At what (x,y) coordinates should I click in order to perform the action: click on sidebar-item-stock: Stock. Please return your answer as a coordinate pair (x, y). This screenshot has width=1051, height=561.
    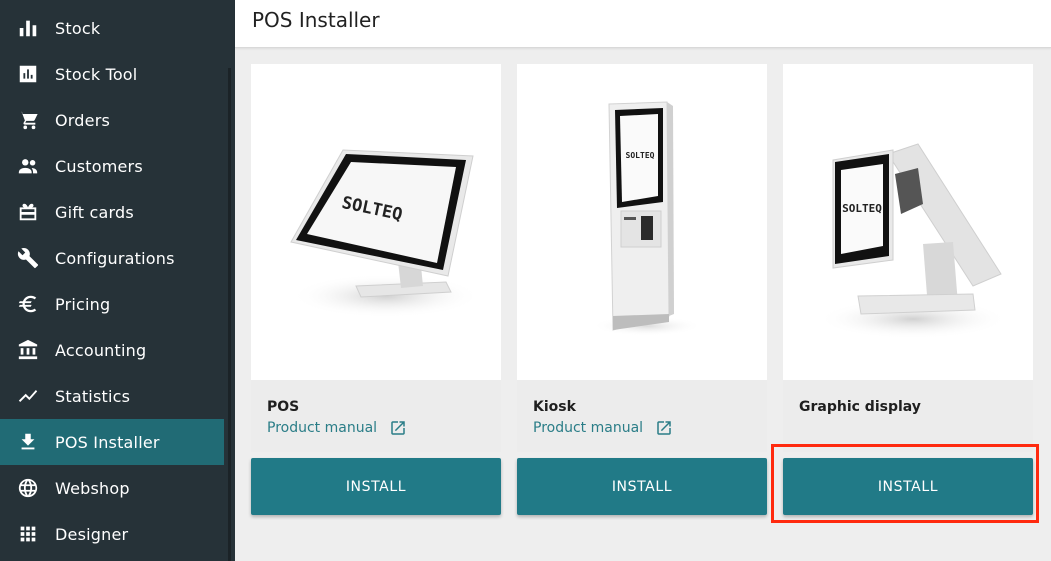
    Looking at the image, I should click on (112, 28).